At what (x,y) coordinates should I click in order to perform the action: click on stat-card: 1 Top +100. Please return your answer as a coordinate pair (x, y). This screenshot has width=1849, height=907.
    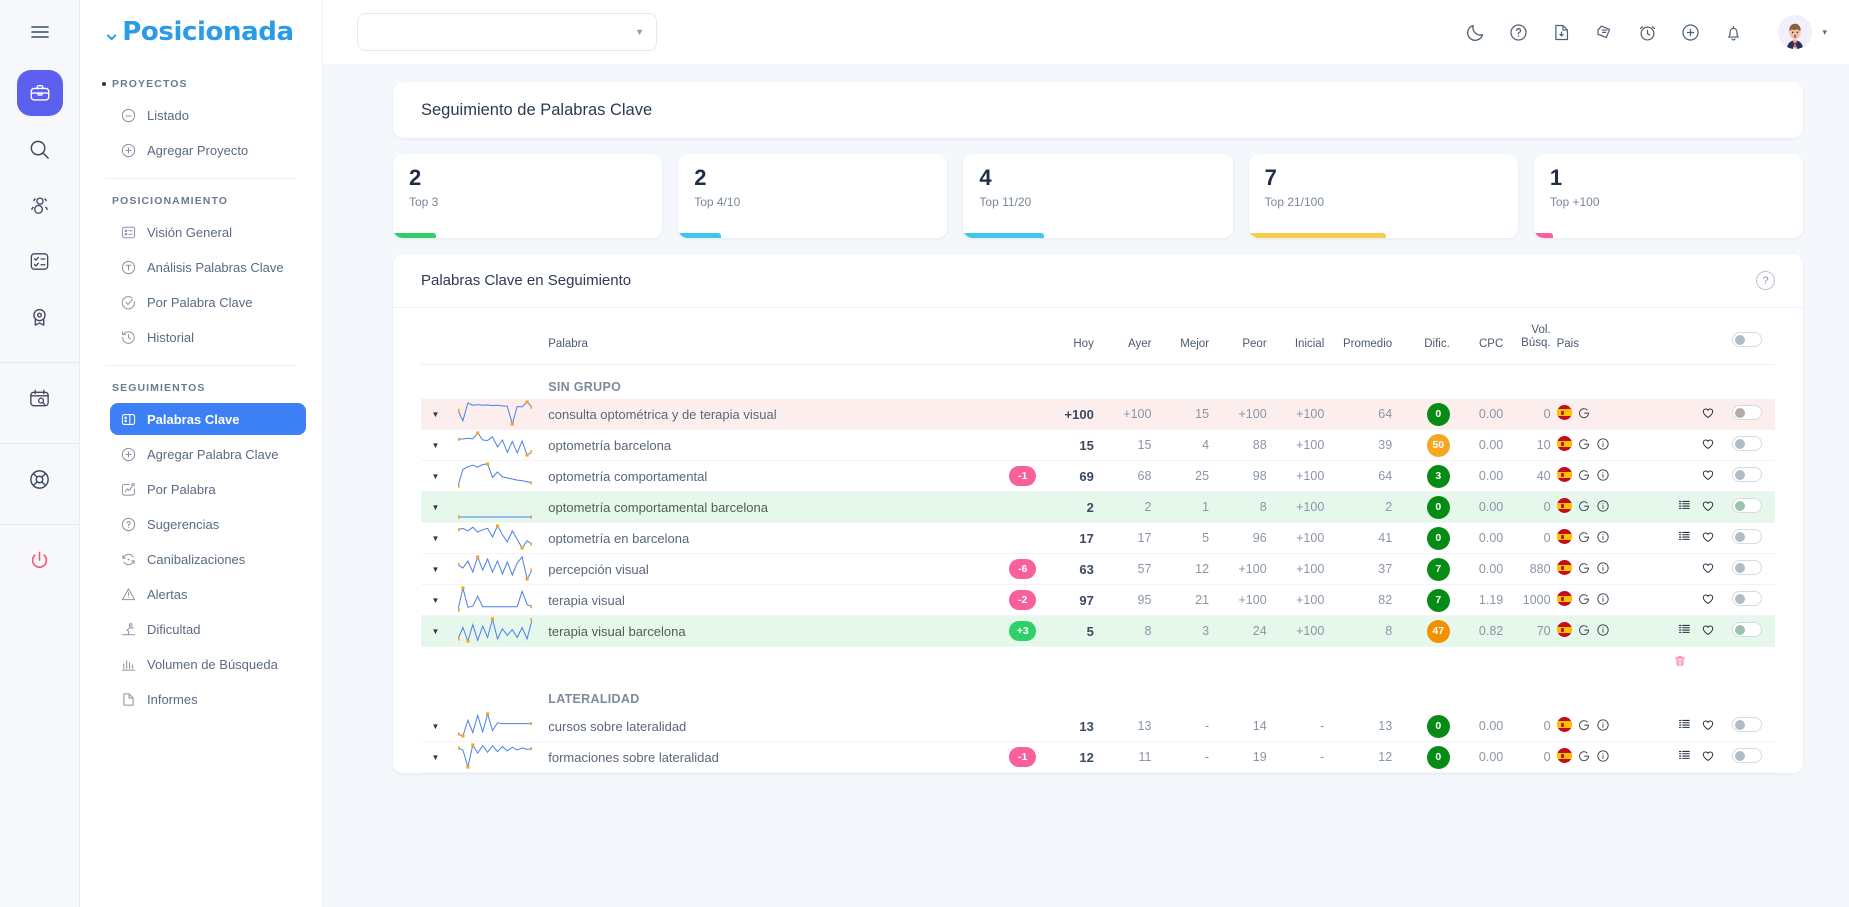
    Looking at the image, I should click on (1668, 196).